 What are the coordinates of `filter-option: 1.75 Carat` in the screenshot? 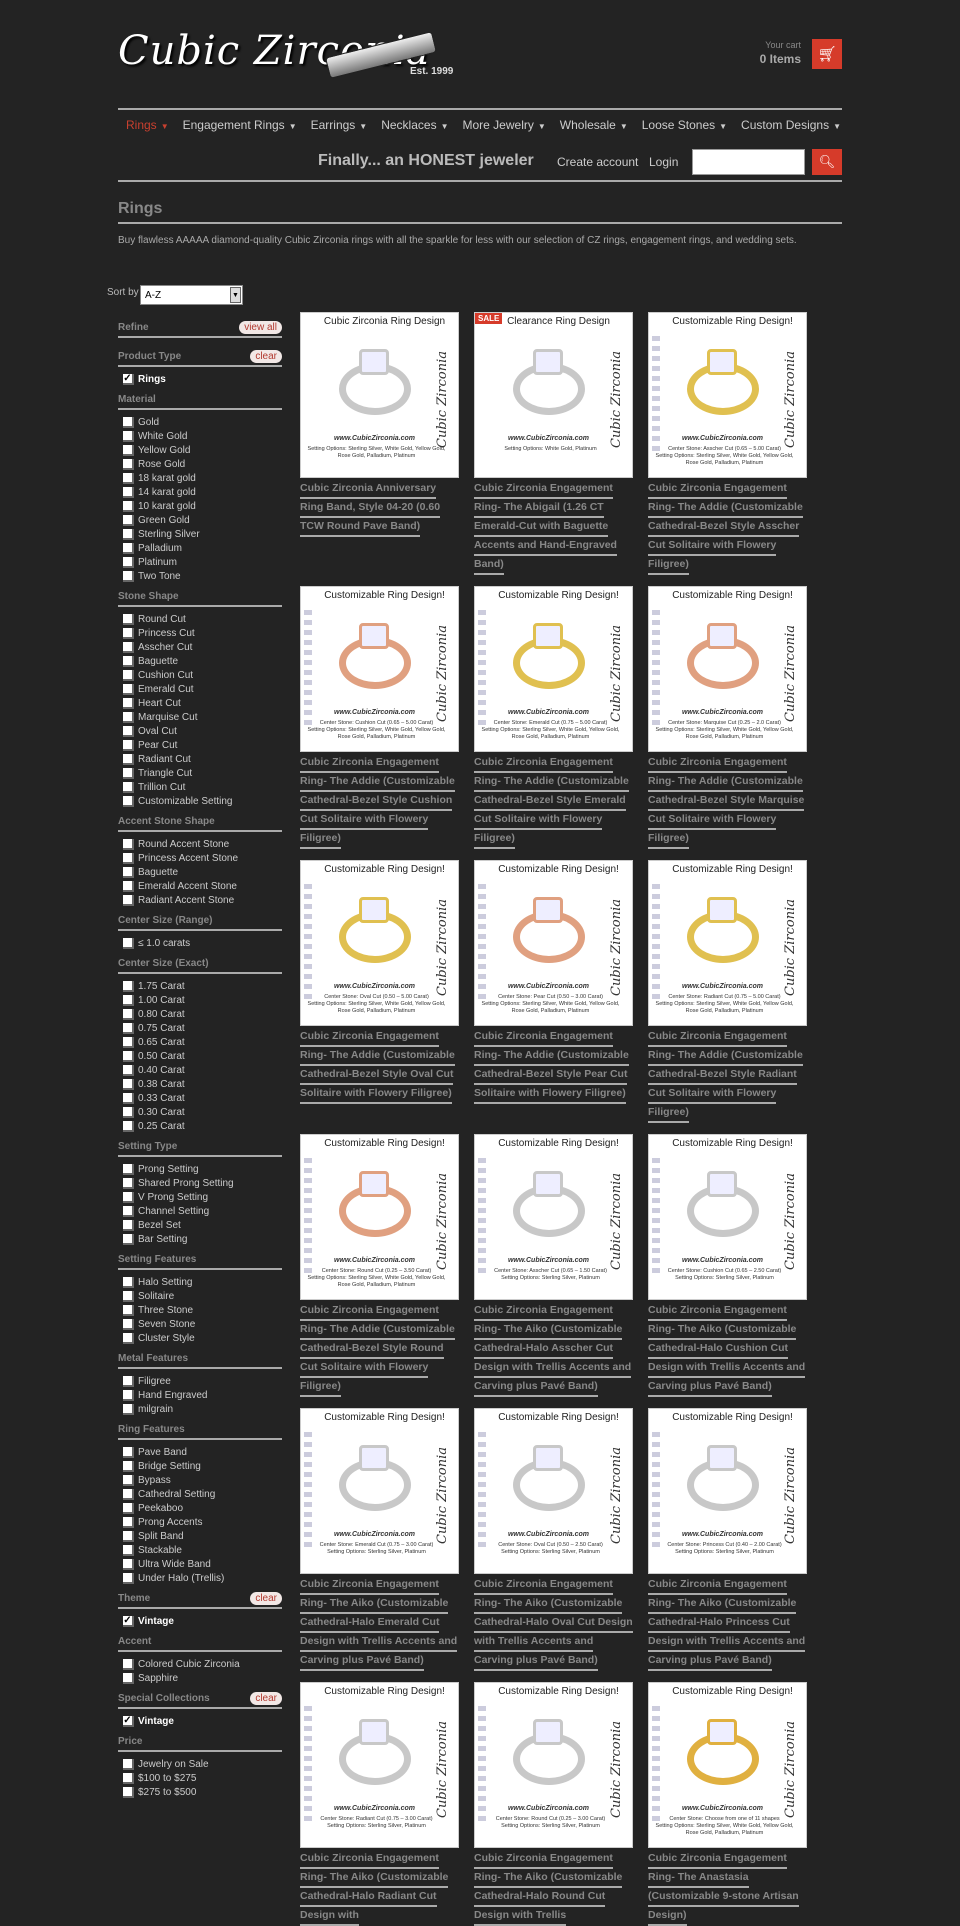 It's located at (200, 986).